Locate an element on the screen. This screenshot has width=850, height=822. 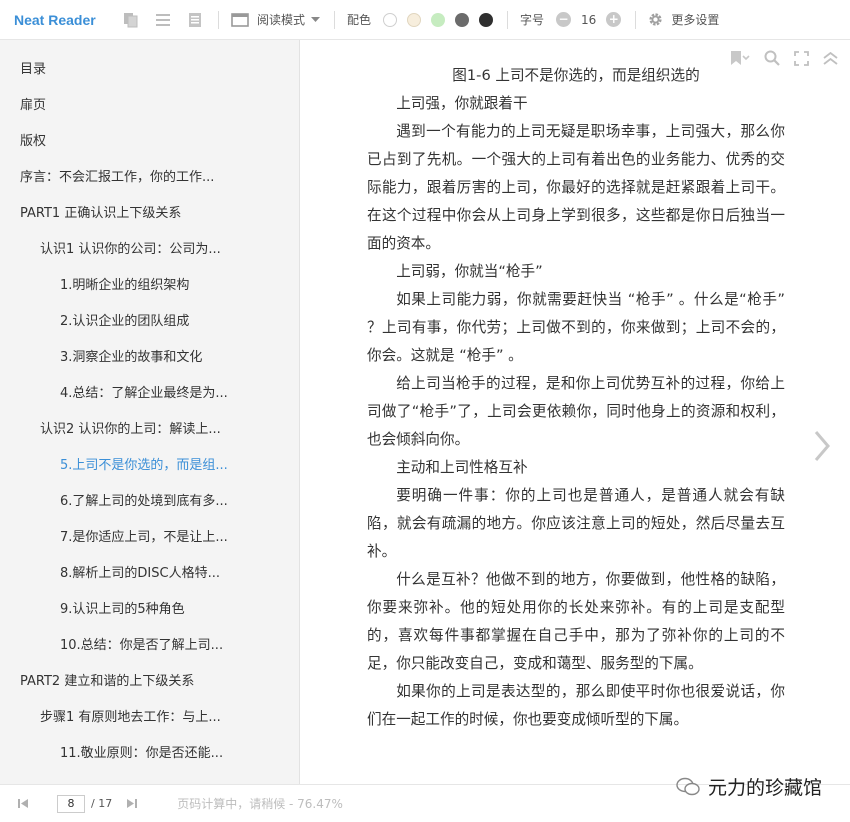
top-toolbar: Neat Reader 阅读模式 配色 字号 − 16 + 更多设置 is located at coordinates (425, 20).